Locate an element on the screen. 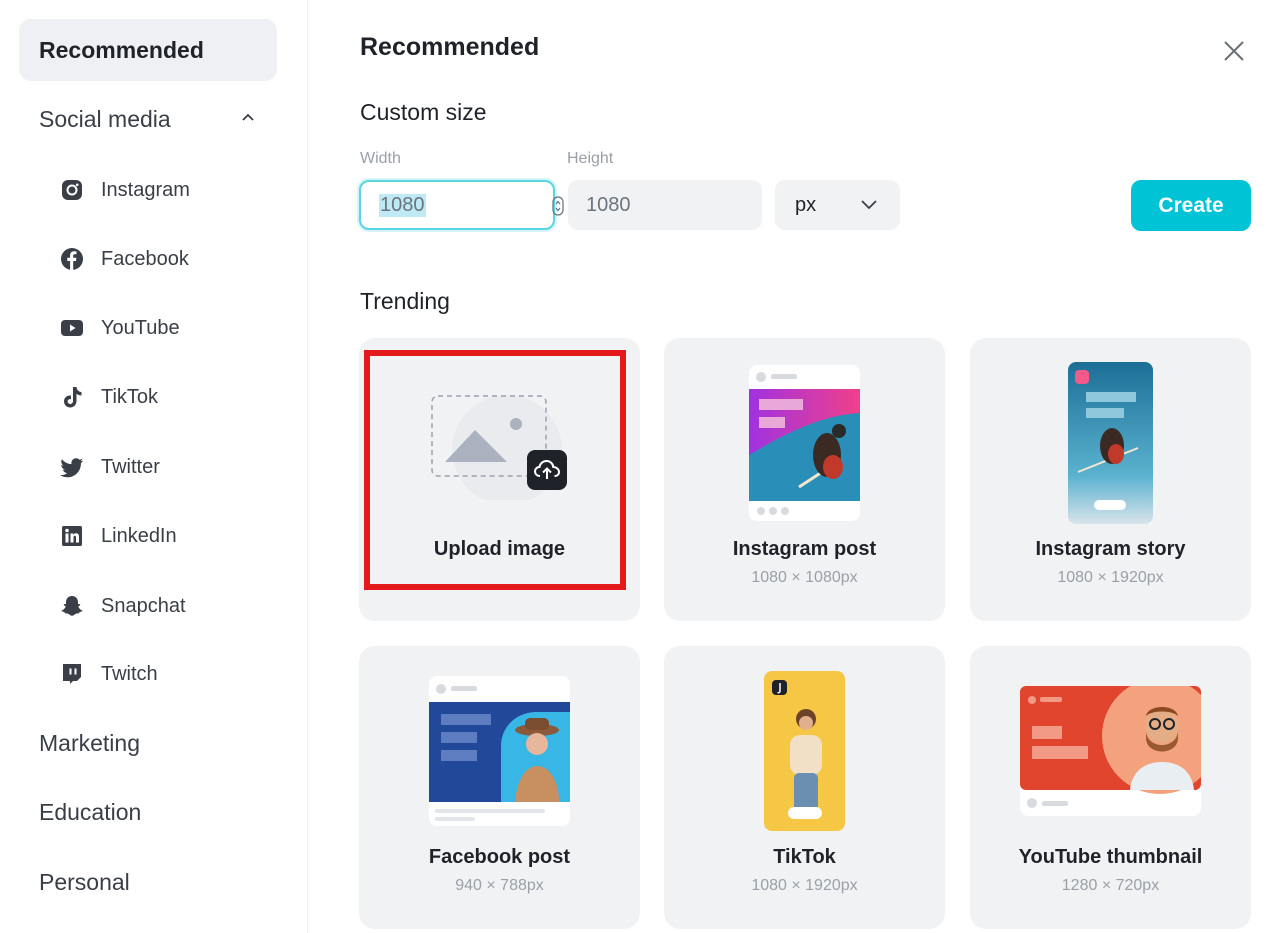 This screenshot has width=1285, height=933. width-input: 1080 is located at coordinates (457, 205).